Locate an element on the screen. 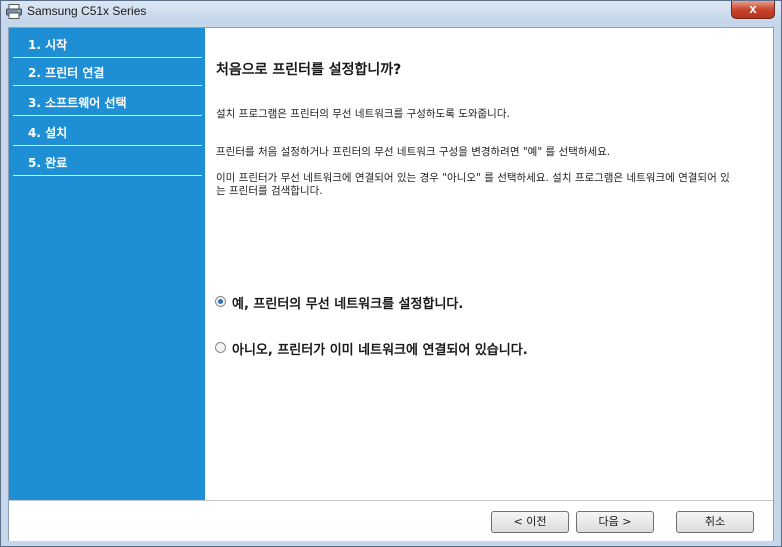 The height and width of the screenshot is (547, 782). step-printer-connection: 2. 프린터 연결 is located at coordinates (107, 72).